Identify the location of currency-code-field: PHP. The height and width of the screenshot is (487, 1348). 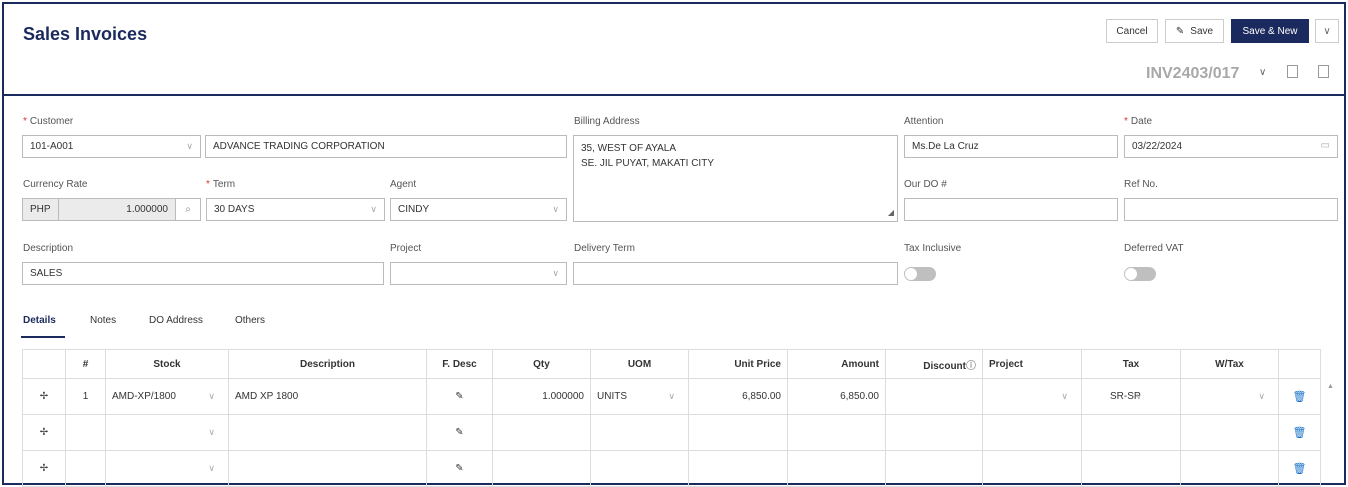
(40, 209).